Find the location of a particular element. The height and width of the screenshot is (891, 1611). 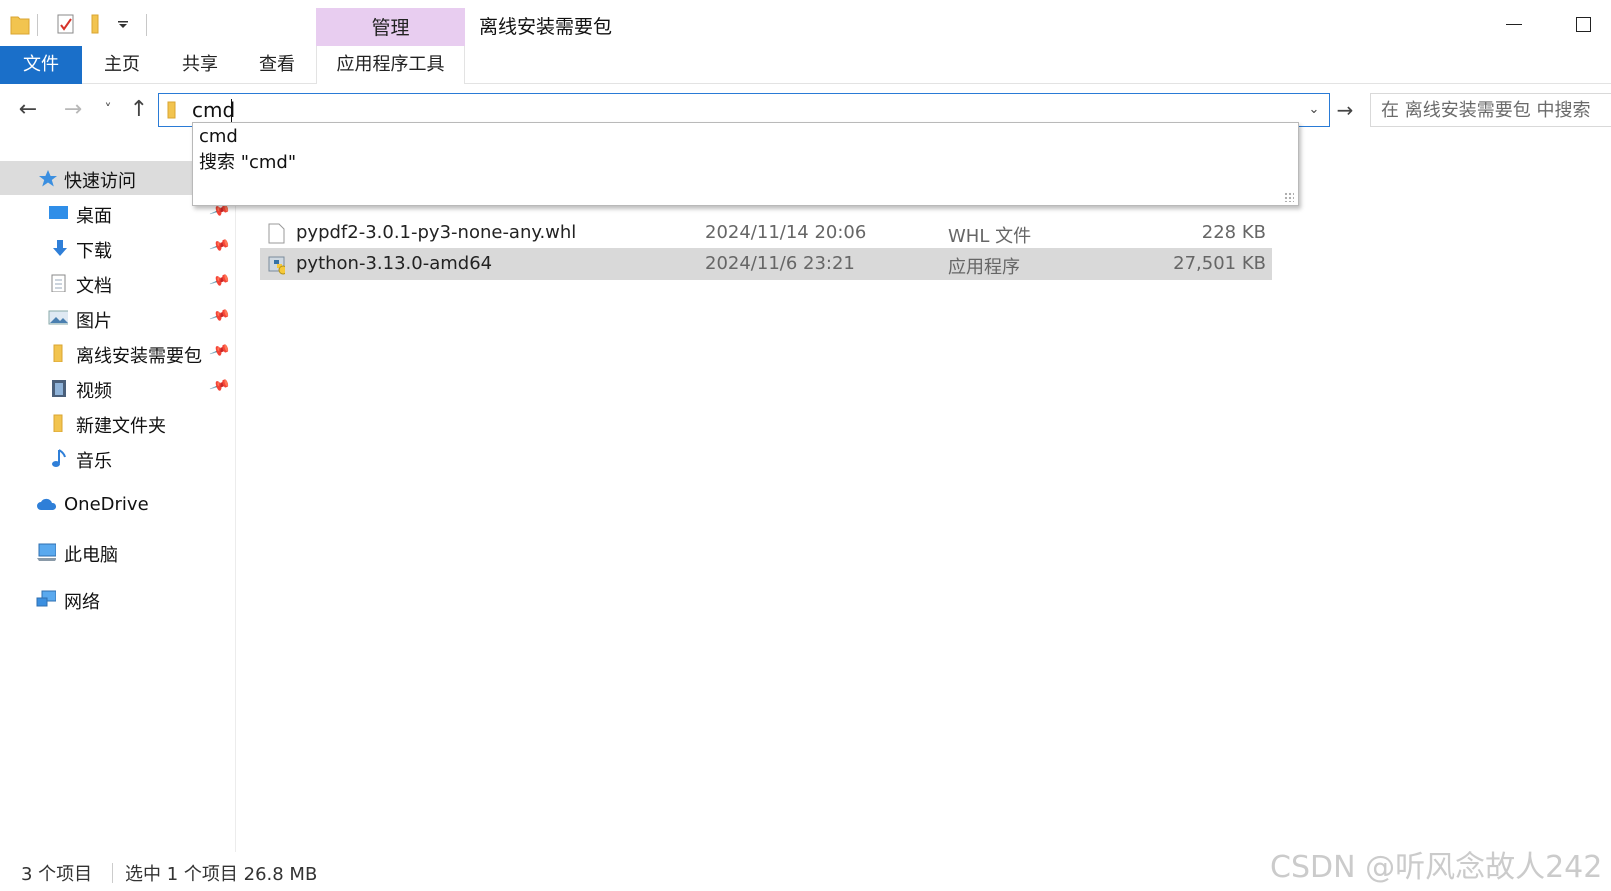

sidebar-item-videos: 视频 📌 is located at coordinates (117, 388).